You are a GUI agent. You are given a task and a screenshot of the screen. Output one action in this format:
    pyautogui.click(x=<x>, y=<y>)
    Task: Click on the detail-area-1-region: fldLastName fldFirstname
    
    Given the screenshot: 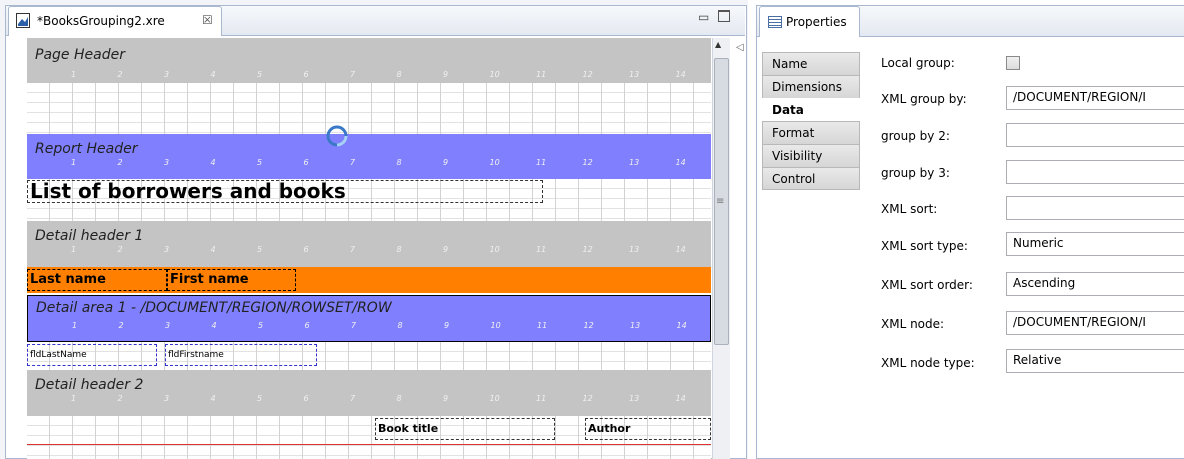 What is the action you would take?
    pyautogui.click(x=369, y=356)
    